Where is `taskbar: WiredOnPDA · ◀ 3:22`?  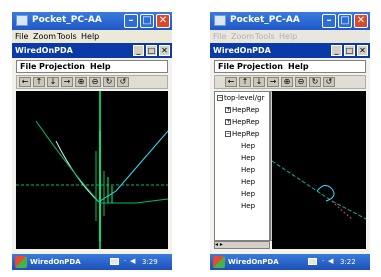
taskbar: WiredOnPDA · ◀ 3:22 is located at coordinates (290, 262).